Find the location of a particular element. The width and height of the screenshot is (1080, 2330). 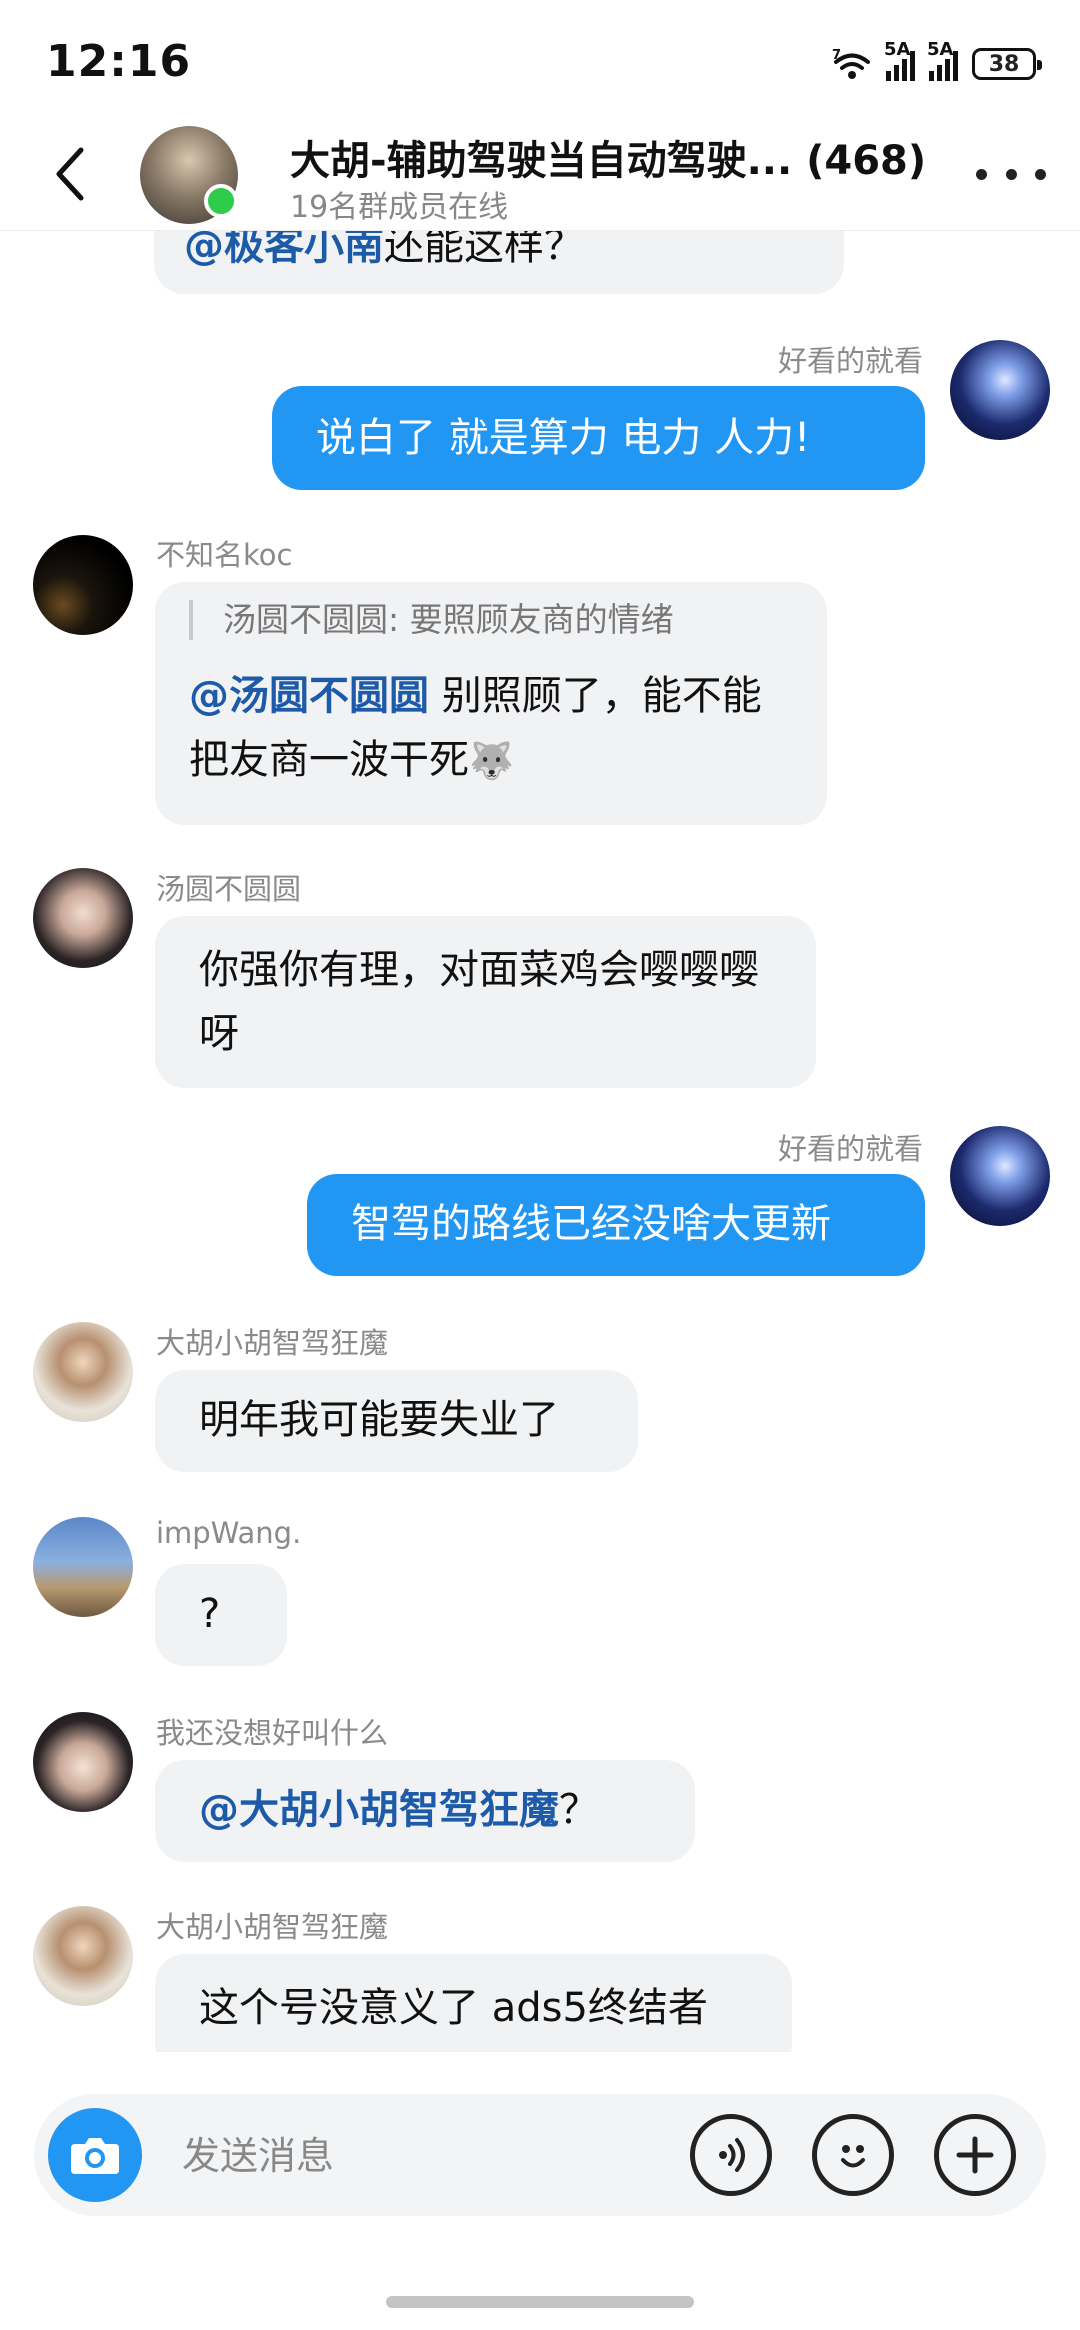

status-icons: 7 5A 5A 38 is located at coordinates (937, 61).